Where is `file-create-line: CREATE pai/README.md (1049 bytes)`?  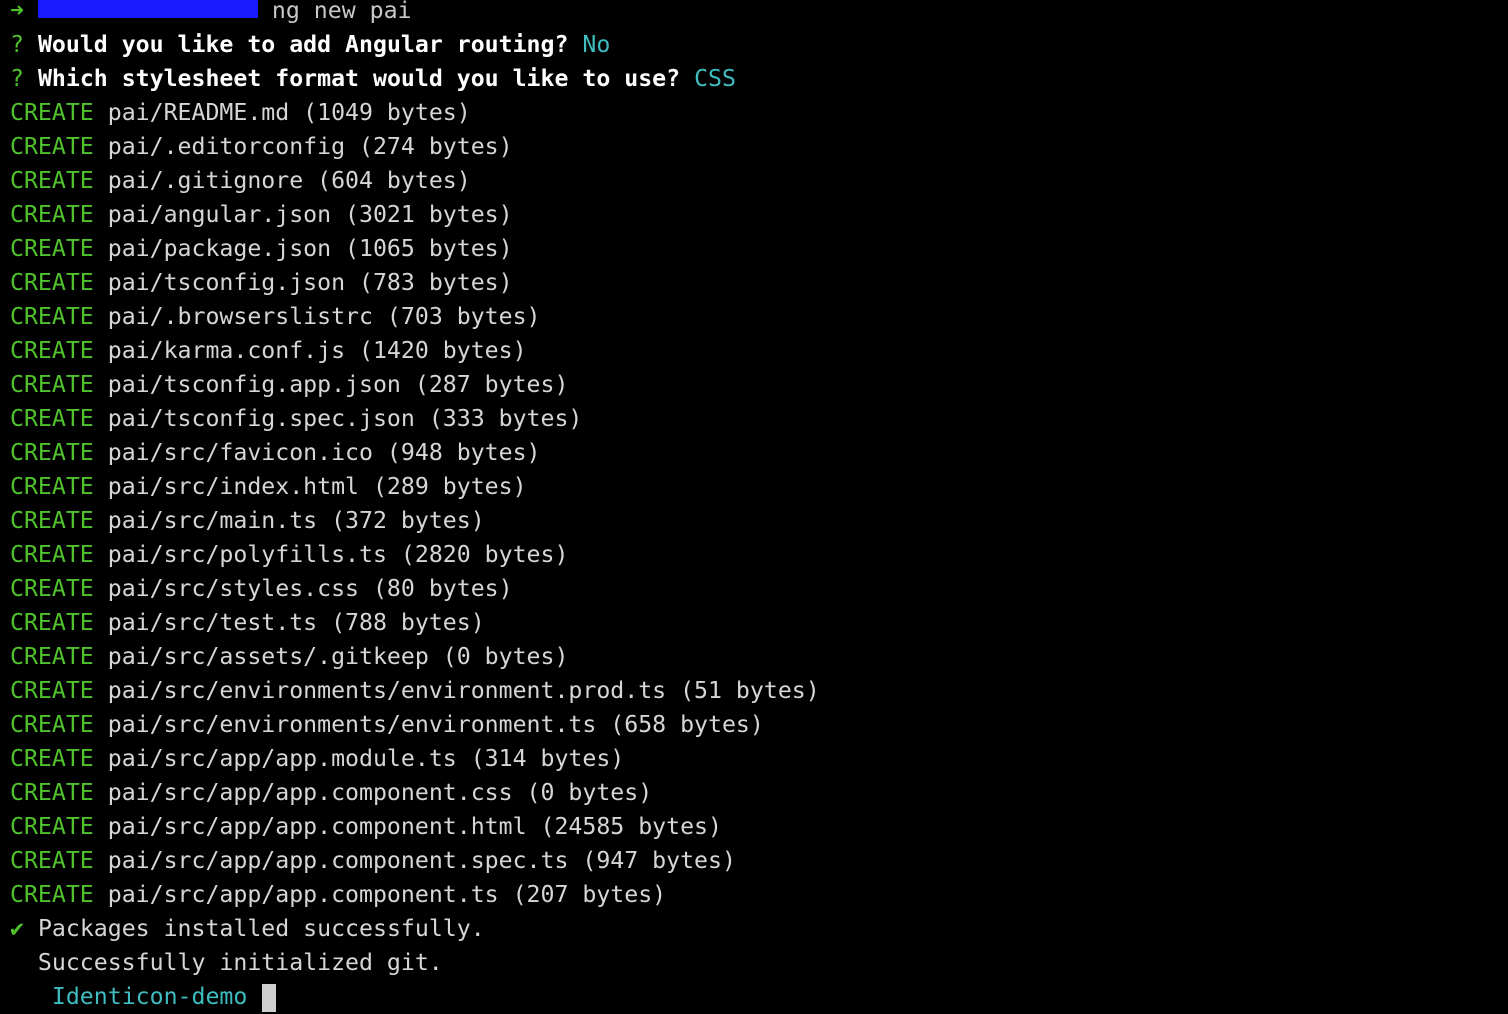 file-create-line: CREATE pai/README.md (1049 bytes) is located at coordinates (415, 113).